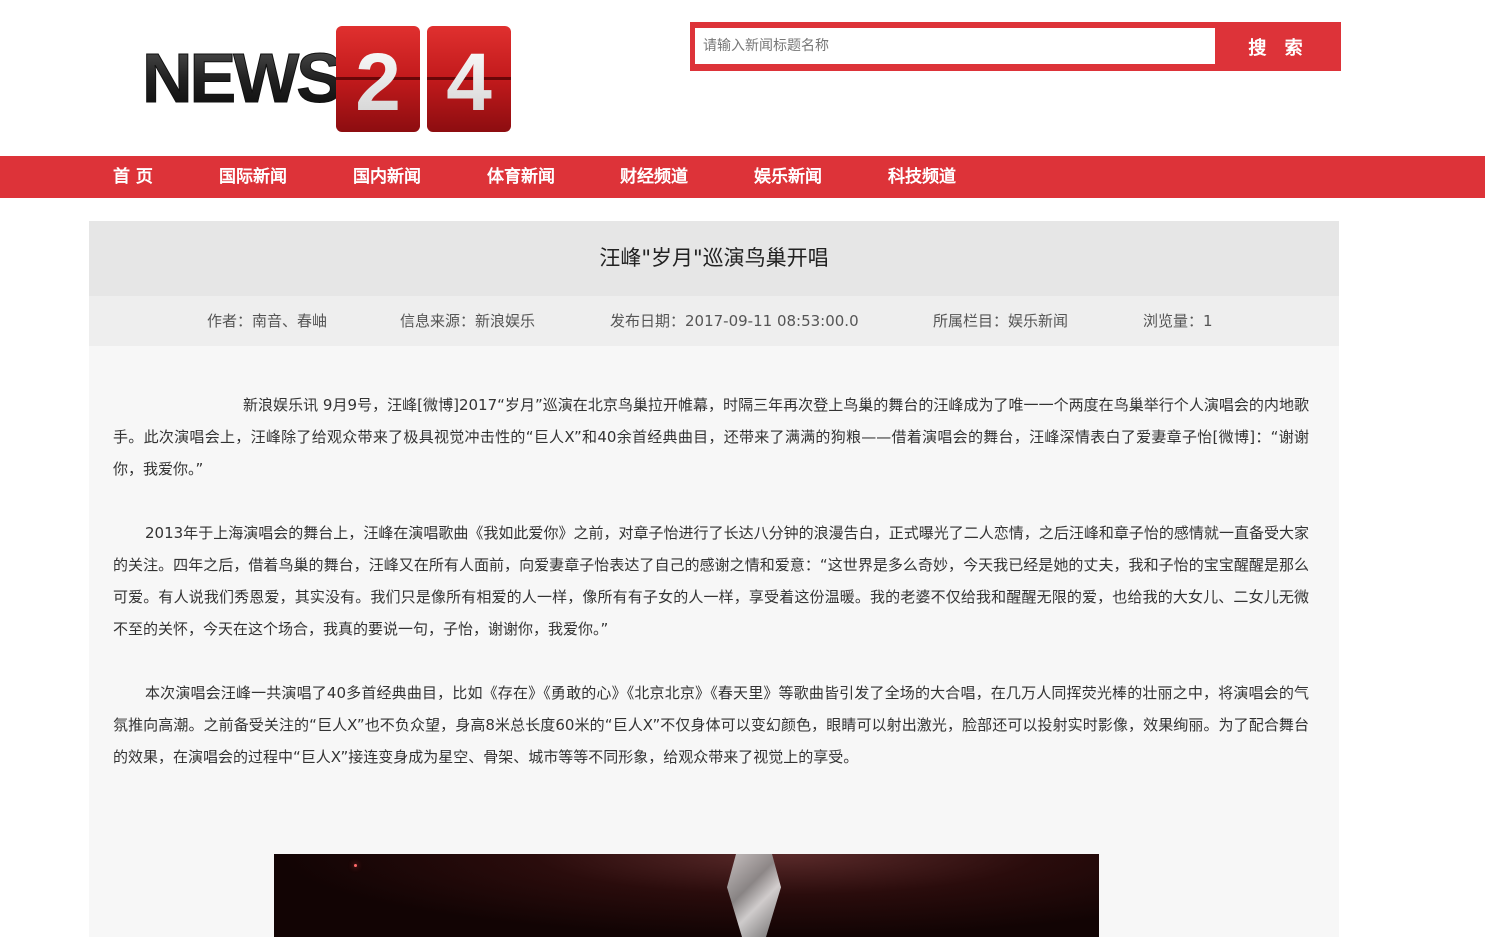  Describe the element at coordinates (521, 177) in the screenshot. I see `nav-item-sports: 体育新闻` at that location.